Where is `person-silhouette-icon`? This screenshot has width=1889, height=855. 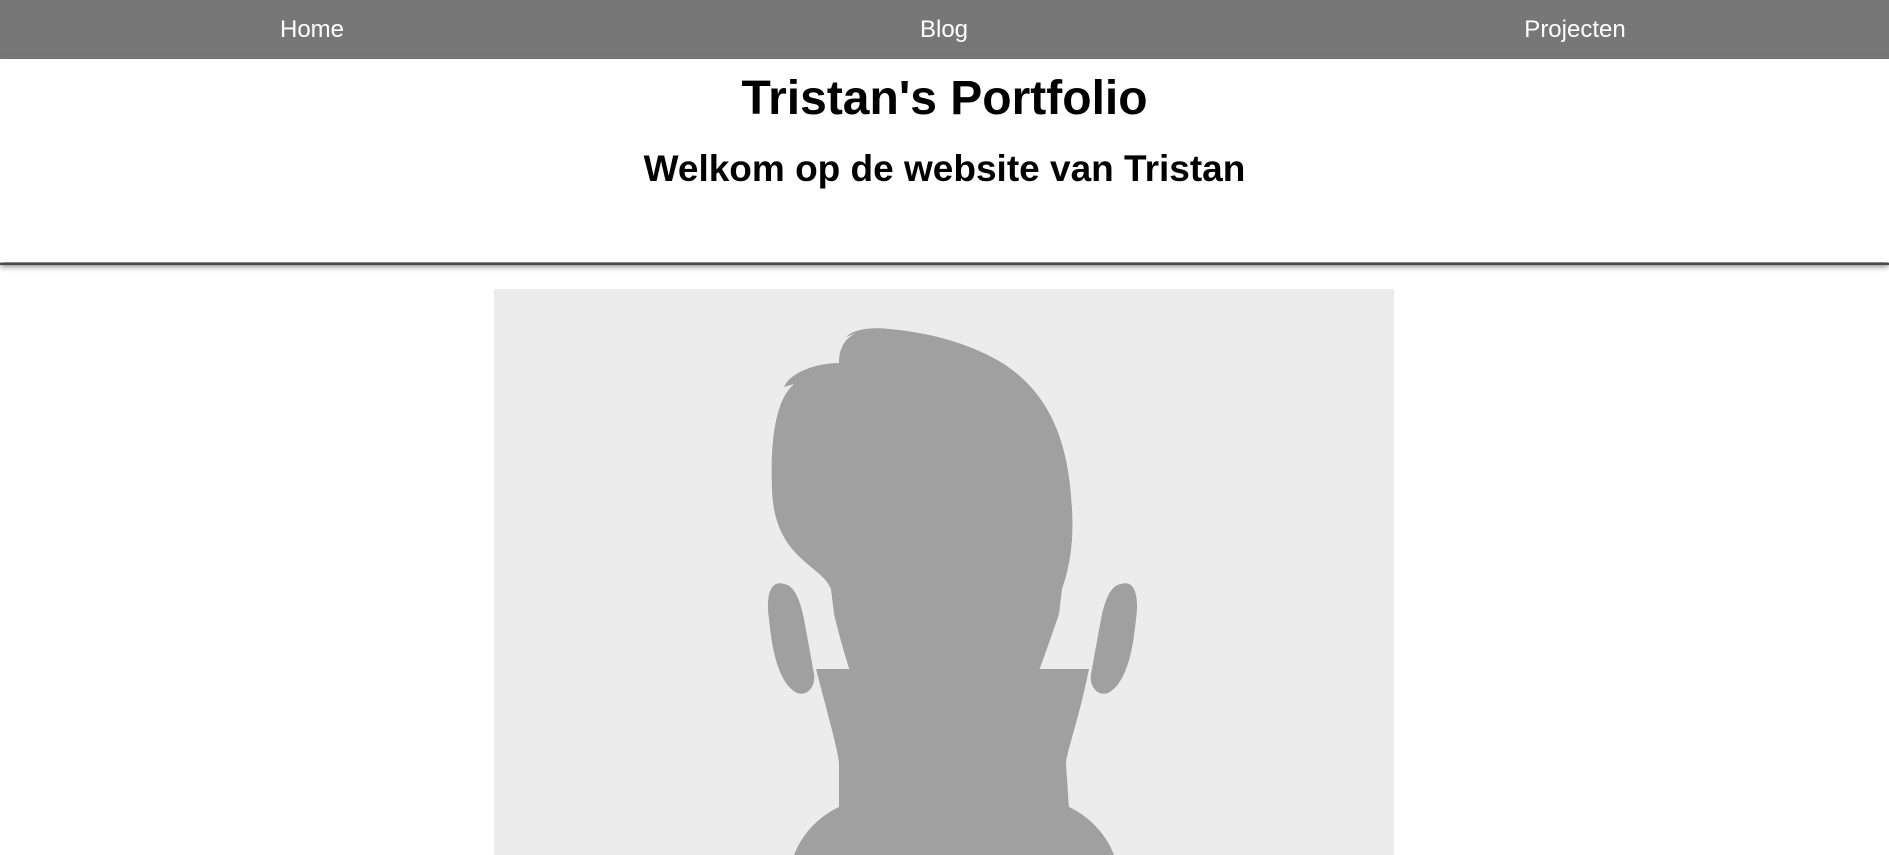 person-silhouette-icon is located at coordinates (952, 591).